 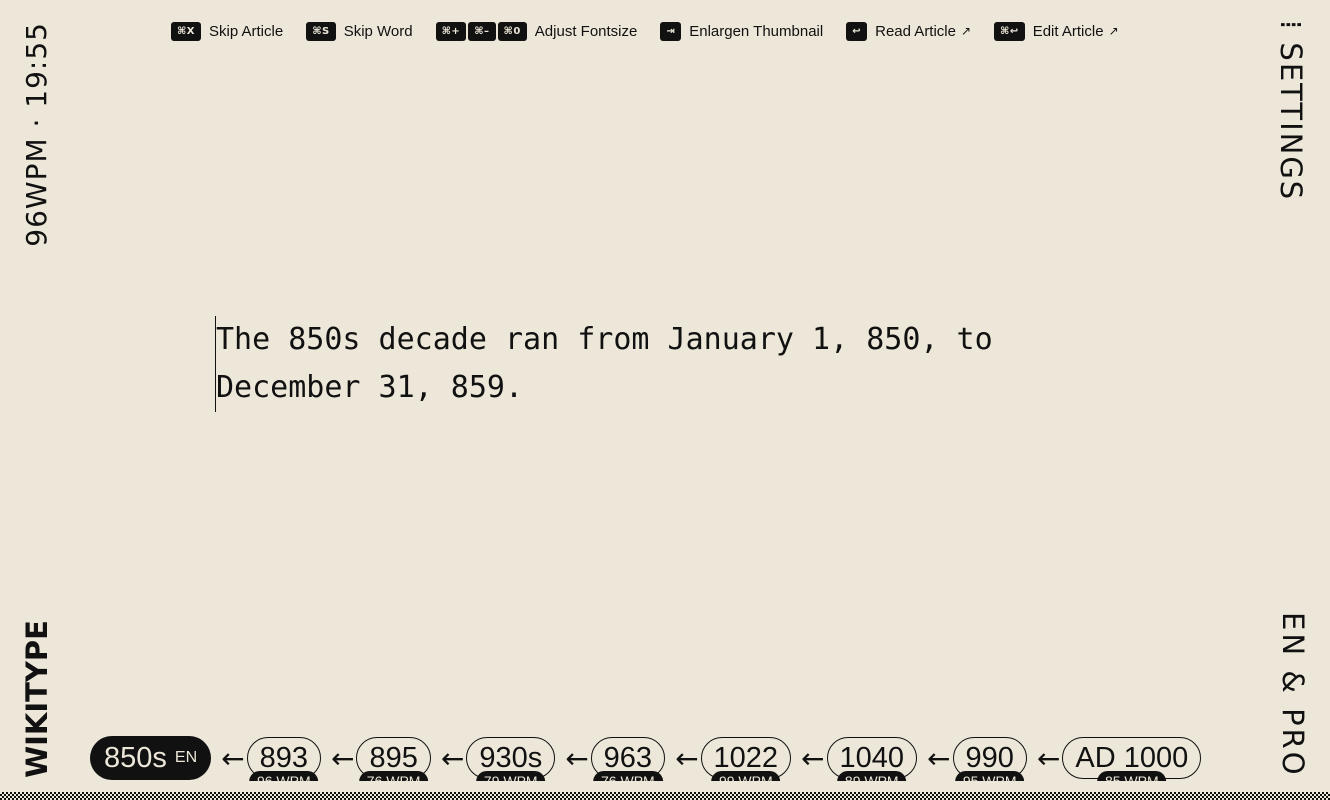 I want to click on key-cmd-s: ⌘S, so click(x=321, y=31).